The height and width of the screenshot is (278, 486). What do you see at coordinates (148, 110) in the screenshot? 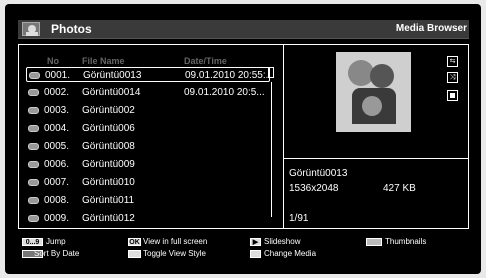
I see `list-item: 0003. Görüntü002` at bounding box center [148, 110].